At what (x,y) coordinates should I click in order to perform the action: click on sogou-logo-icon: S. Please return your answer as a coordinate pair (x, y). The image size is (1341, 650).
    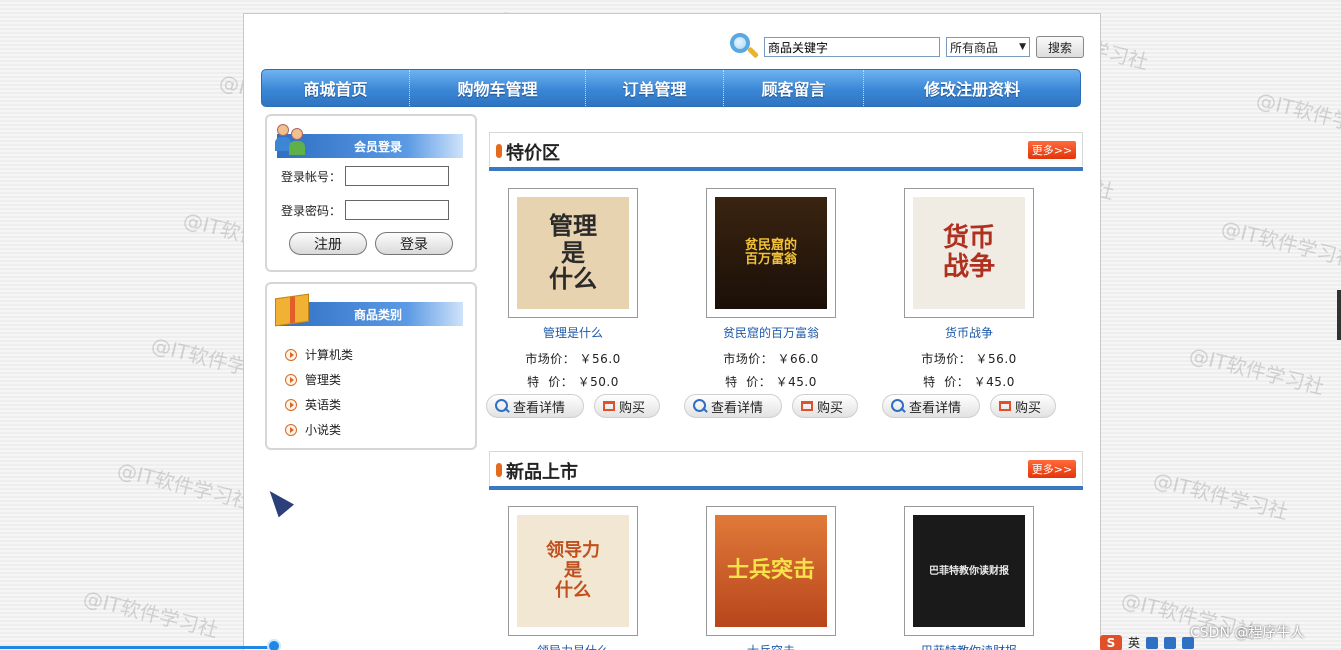
    Looking at the image, I should click on (1111, 642).